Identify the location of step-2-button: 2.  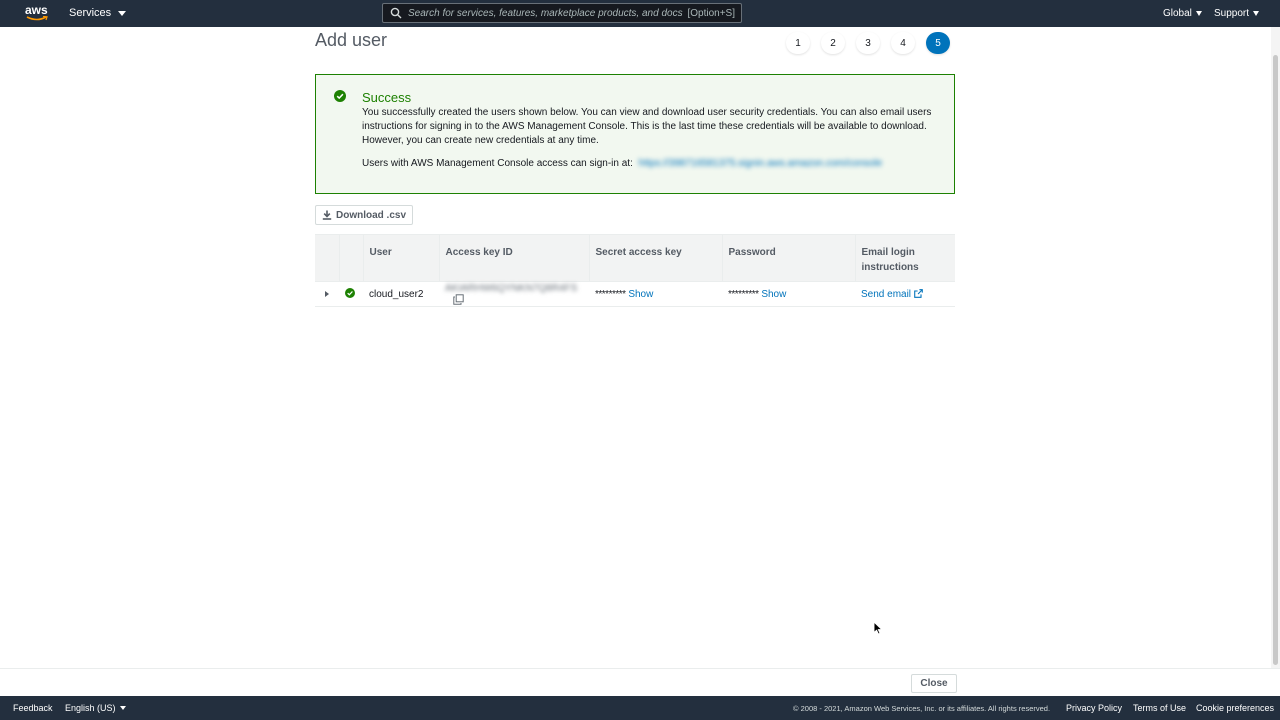
(833, 43).